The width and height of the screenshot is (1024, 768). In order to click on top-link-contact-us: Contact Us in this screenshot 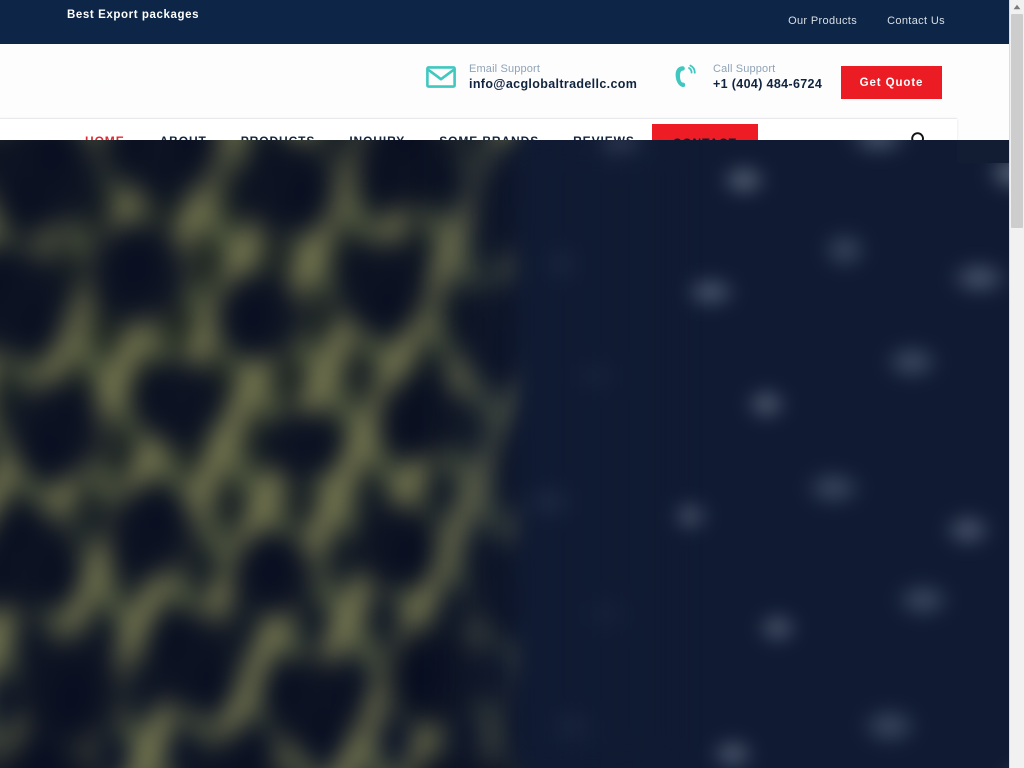, I will do `click(916, 21)`.